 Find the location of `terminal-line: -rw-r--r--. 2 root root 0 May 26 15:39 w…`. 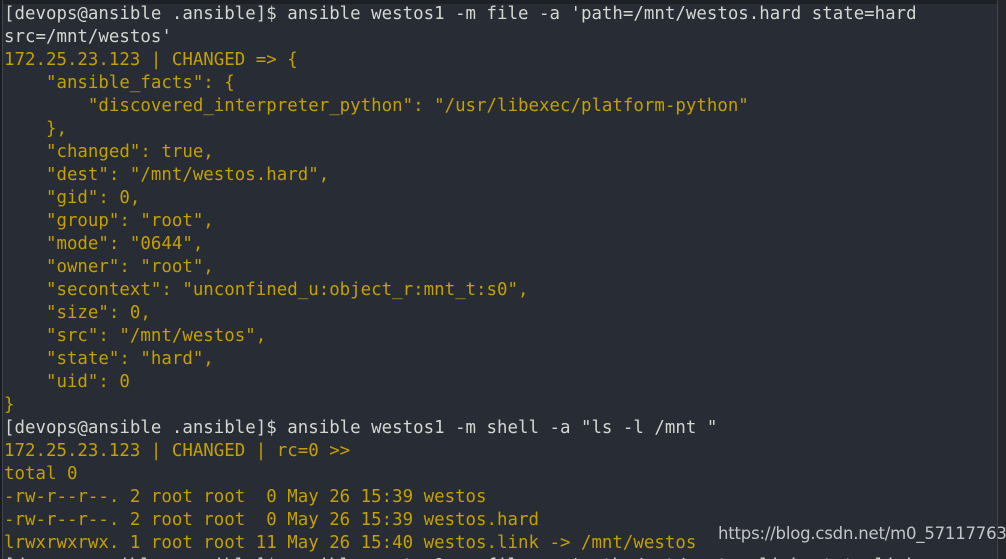

terminal-line: -rw-r--r--. 2 root root 0 May 26 15:39 w… is located at coordinates (245, 497).